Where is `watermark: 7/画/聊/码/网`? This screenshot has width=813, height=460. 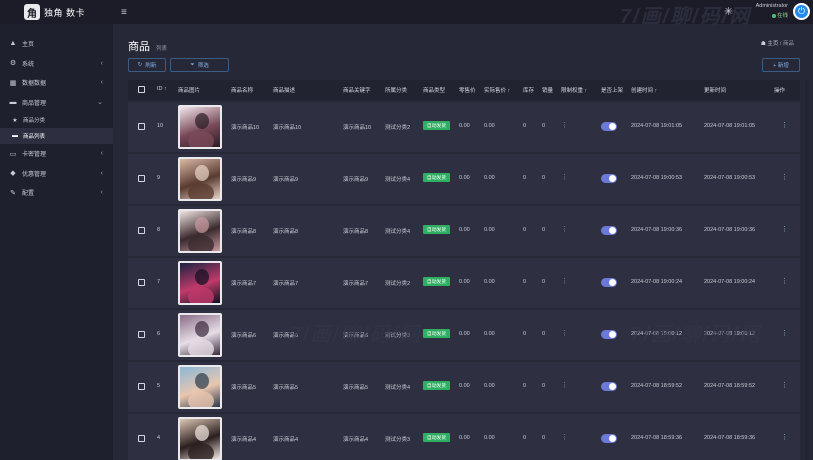
watermark: 7/画/聊/码/网 is located at coordinates (696, 335).